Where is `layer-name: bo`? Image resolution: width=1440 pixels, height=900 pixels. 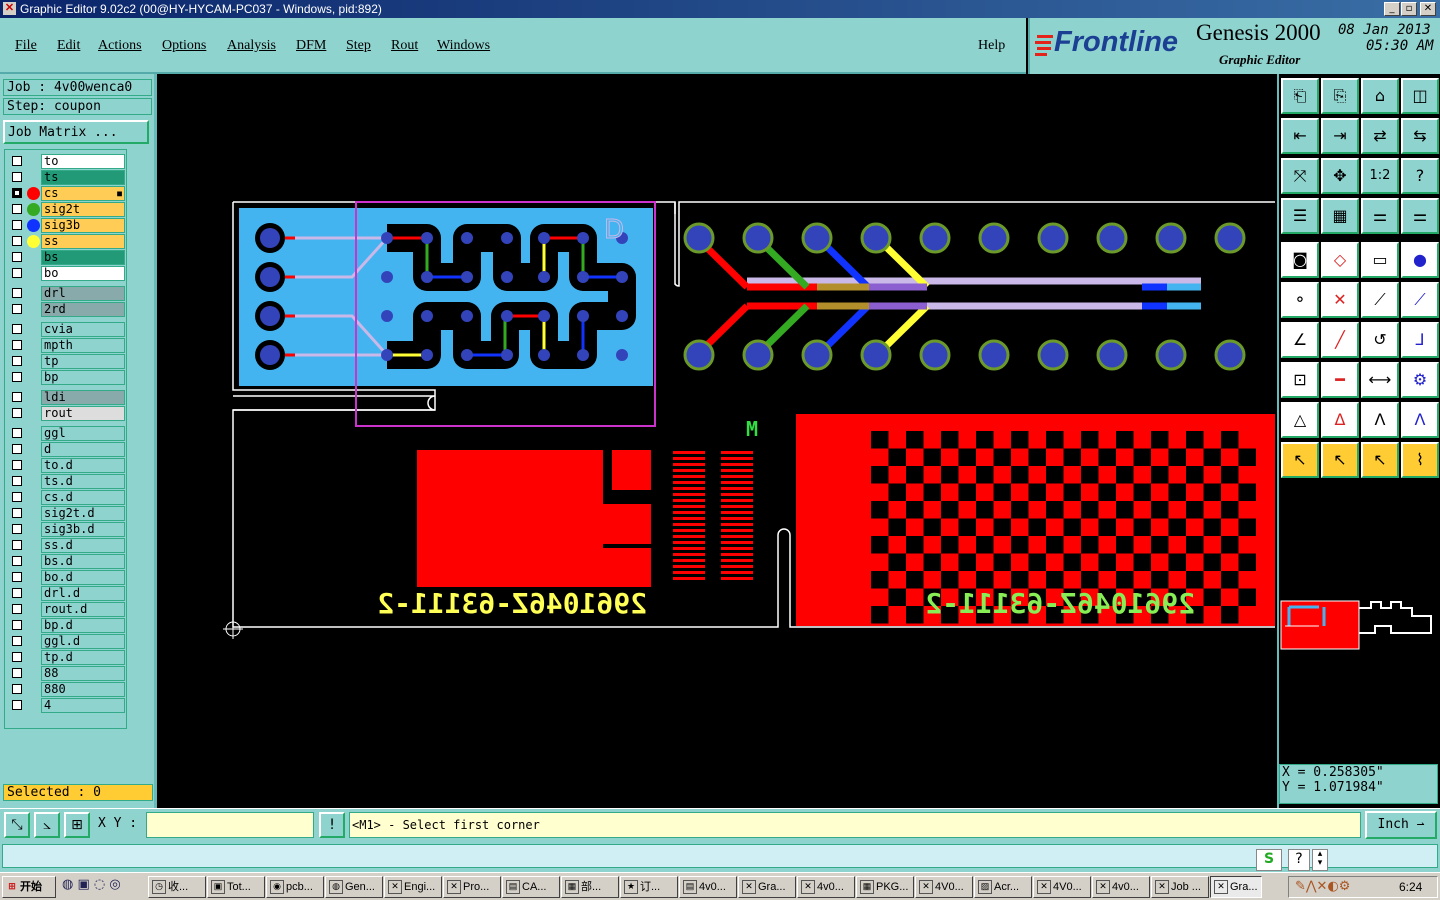
layer-name: bo is located at coordinates (83, 273).